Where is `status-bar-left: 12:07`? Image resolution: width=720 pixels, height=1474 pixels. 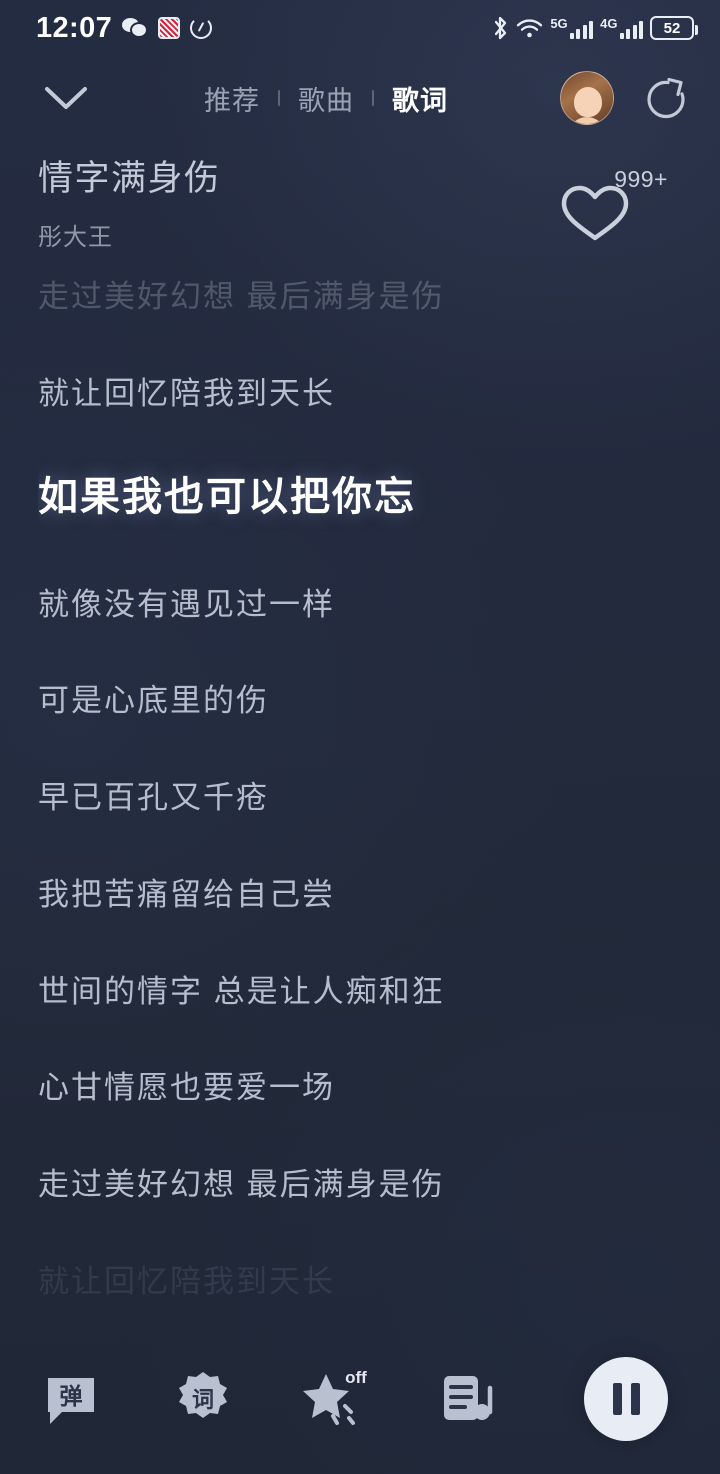
status-bar-left: 12:07 is located at coordinates (124, 27).